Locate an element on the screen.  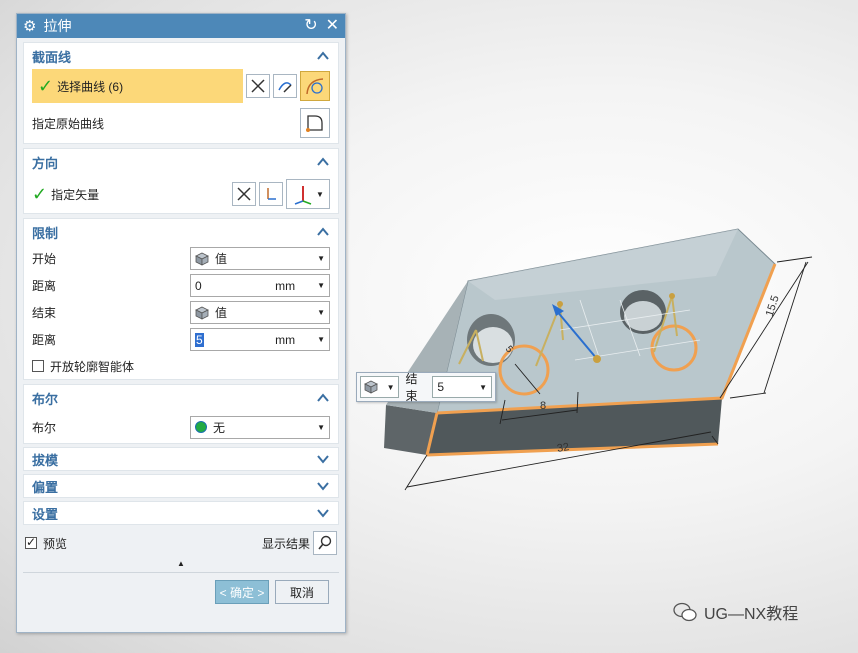
boolean-value: 无 is located at coordinates (219, 427).